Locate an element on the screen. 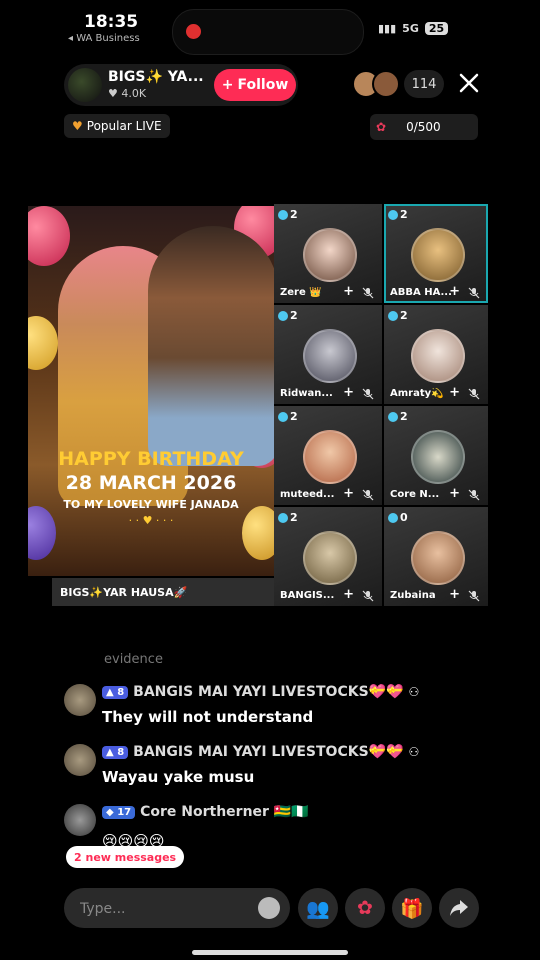 The width and height of the screenshot is (540, 960). host-info-pill: BIGS✨ YA... ♥ 4.0K + Follow is located at coordinates (181, 85).